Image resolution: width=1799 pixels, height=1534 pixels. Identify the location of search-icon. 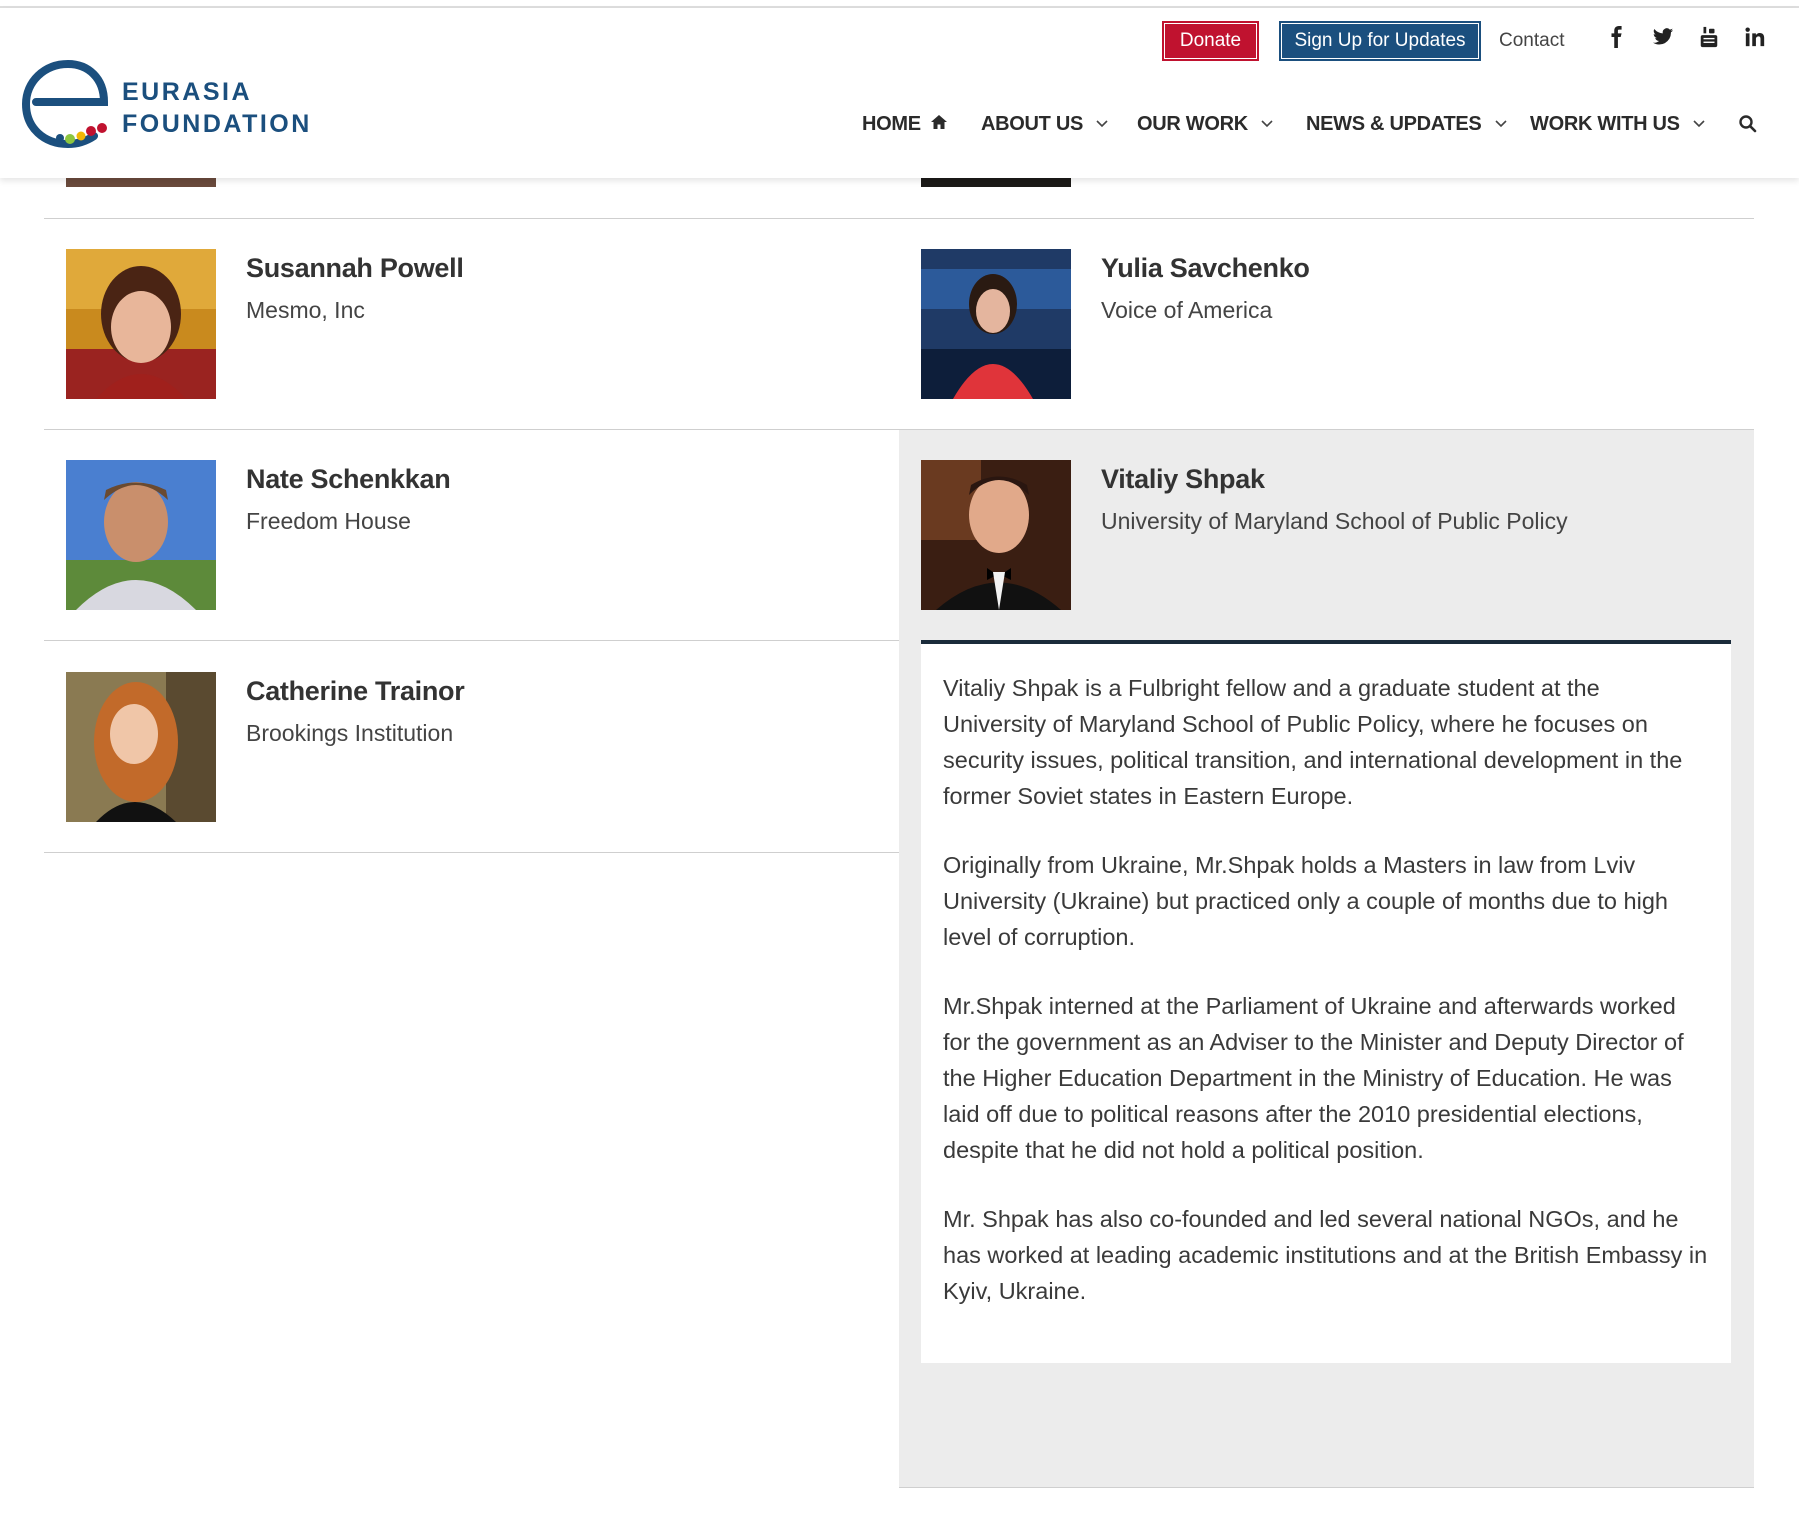
(1749, 125).